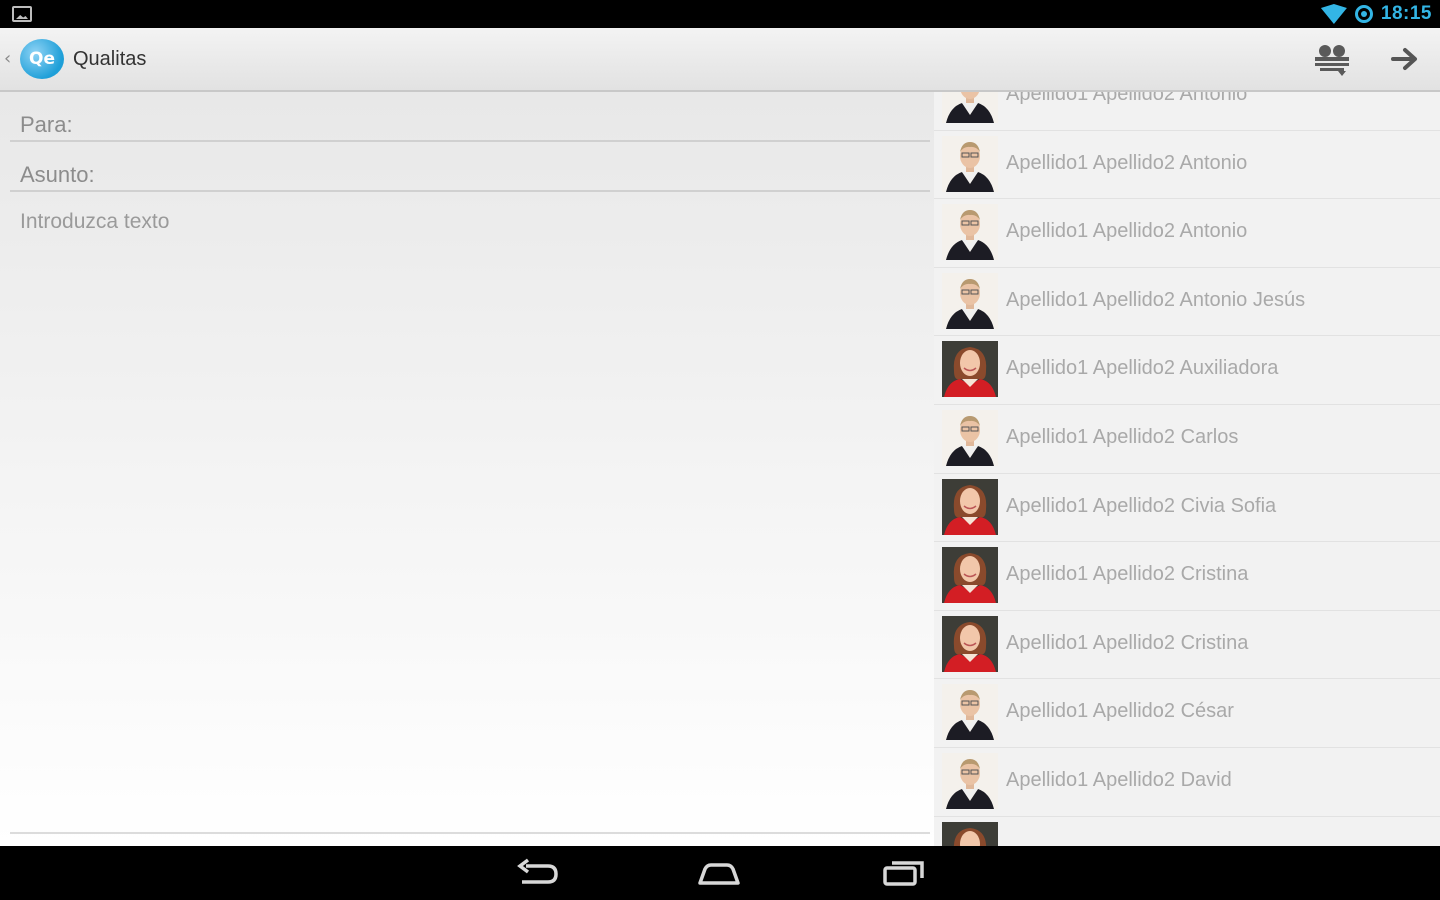  What do you see at coordinates (46, 124) in the screenshot?
I see `to-placeholder: Para:` at bounding box center [46, 124].